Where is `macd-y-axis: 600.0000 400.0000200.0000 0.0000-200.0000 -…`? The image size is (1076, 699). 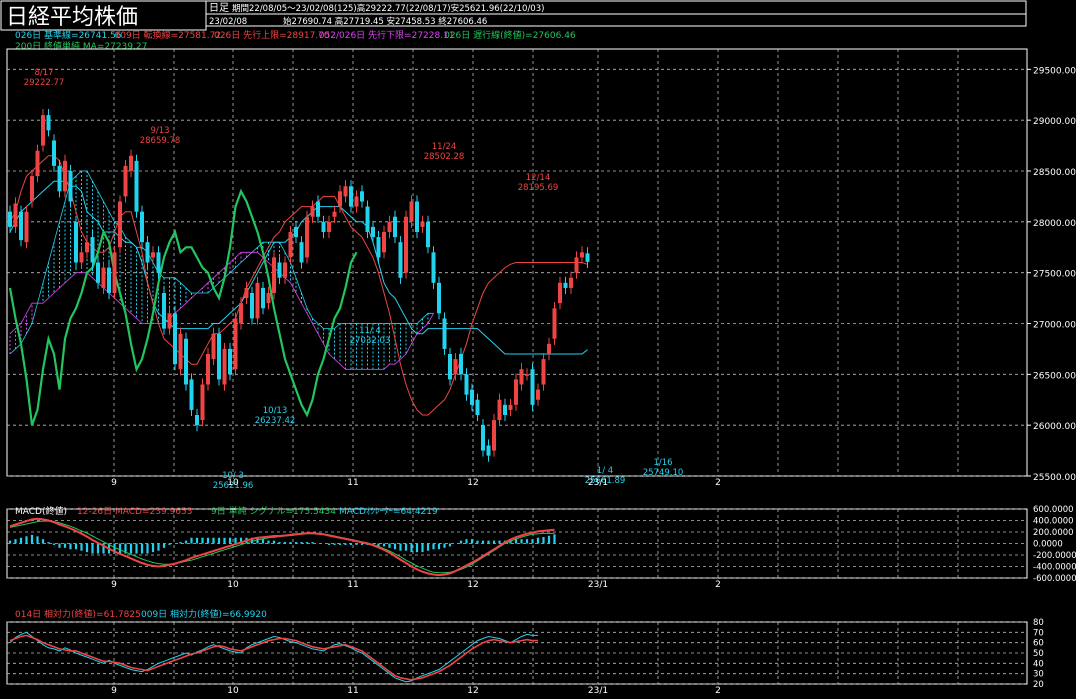
macd-y-axis: 600.0000 400.0000200.0000 0.0000-200.0000 -… is located at coordinates (1054, 544).